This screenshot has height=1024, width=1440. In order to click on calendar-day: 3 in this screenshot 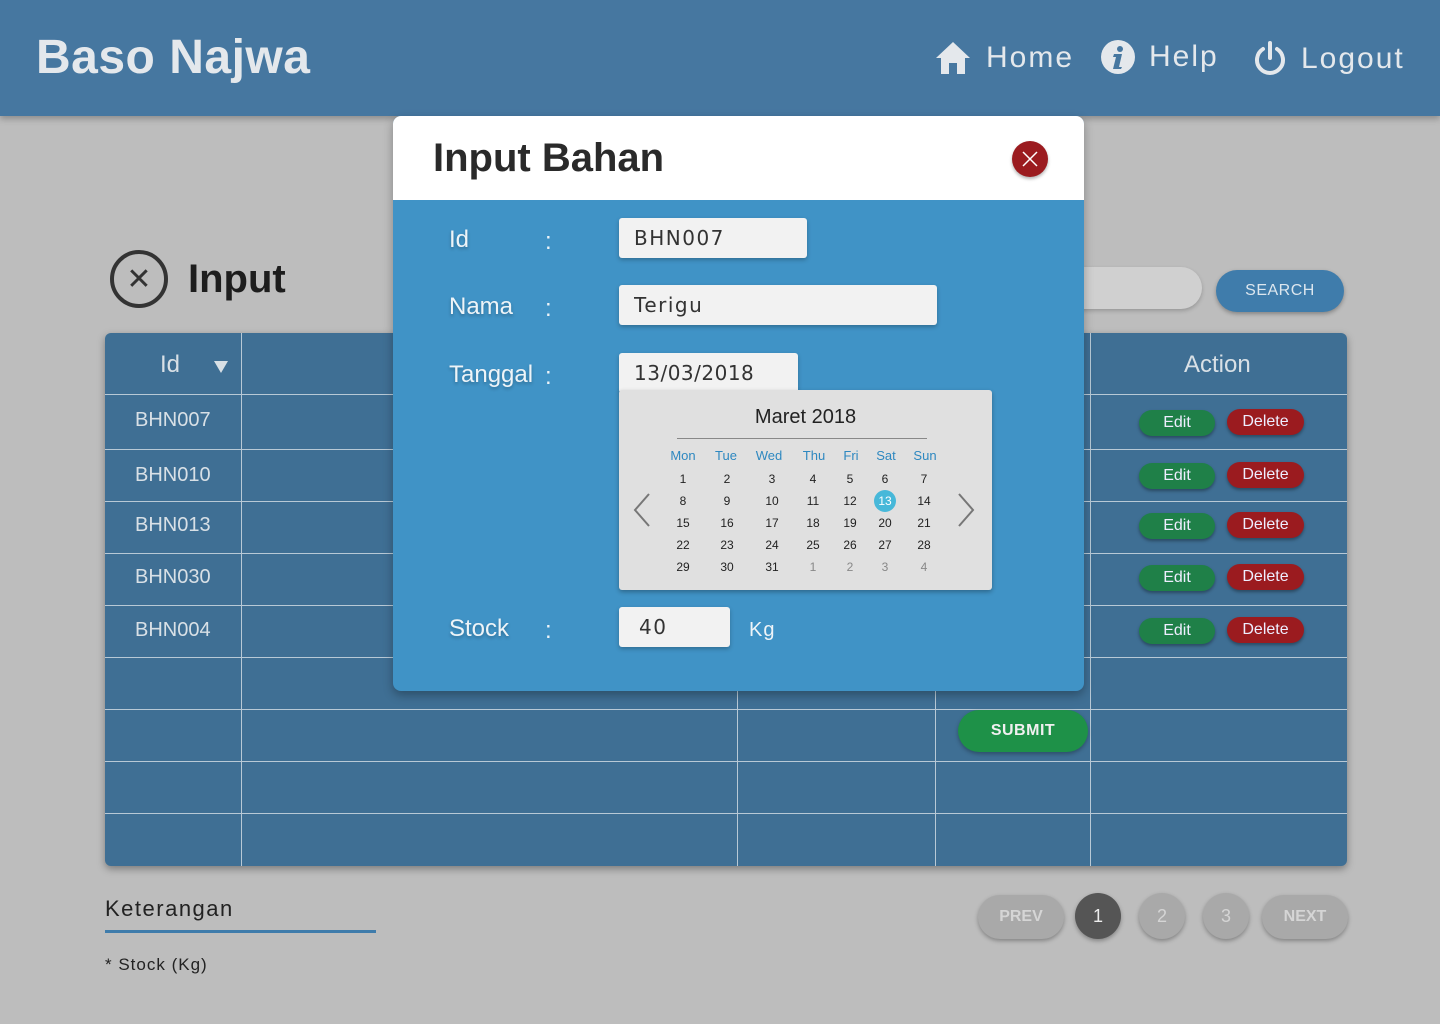, I will do `click(772, 479)`.